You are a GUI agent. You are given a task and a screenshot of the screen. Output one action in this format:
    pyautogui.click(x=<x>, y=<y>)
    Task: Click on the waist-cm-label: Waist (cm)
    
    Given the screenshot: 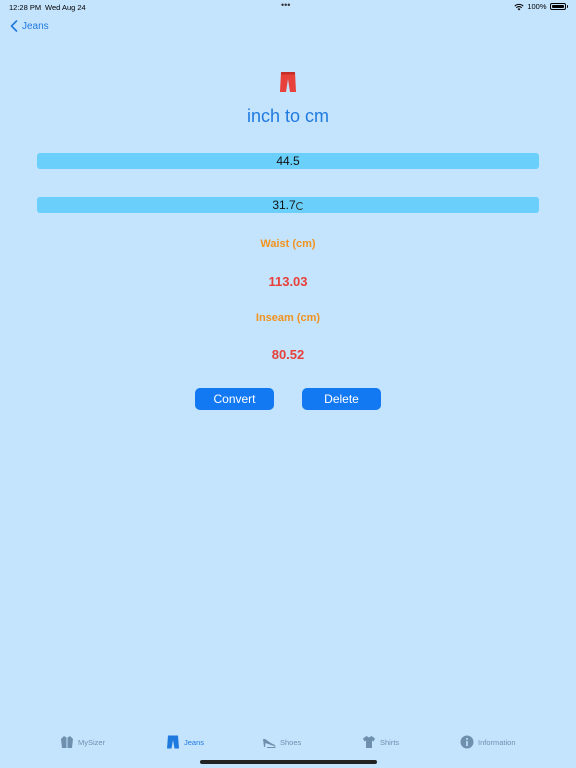 What is the action you would take?
    pyautogui.click(x=288, y=244)
    